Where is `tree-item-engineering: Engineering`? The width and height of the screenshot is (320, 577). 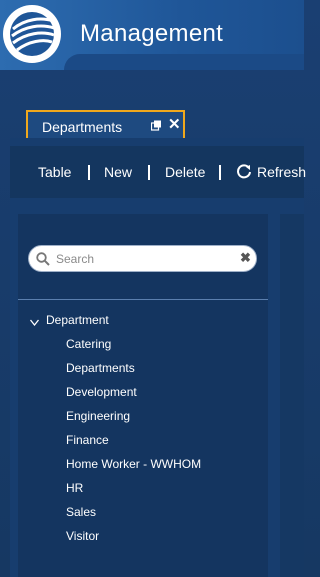
tree-item-engineering: Engineering is located at coordinates (133, 421).